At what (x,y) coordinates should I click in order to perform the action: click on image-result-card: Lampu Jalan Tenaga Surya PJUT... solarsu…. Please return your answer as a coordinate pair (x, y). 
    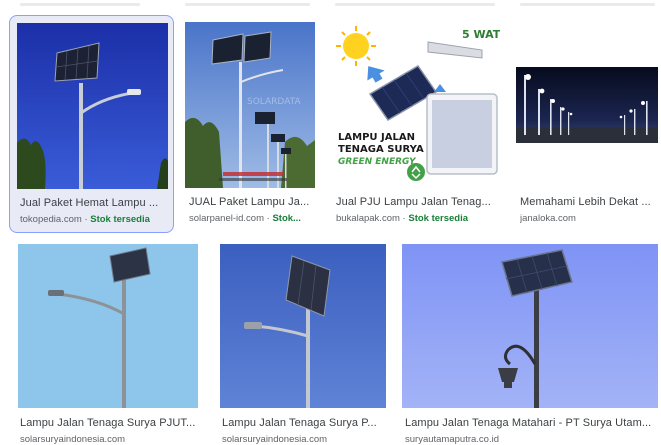
    Looking at the image, I should click on (107, 342).